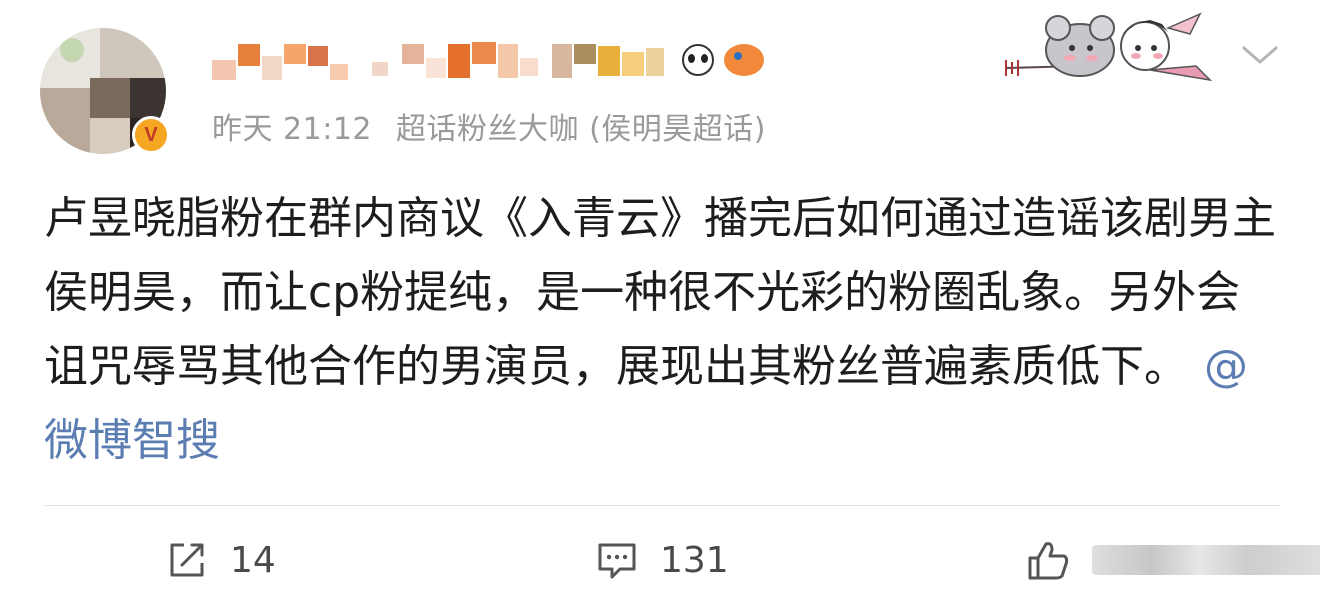  Describe the element at coordinates (187, 560) in the screenshot. I see `share-icon` at that location.